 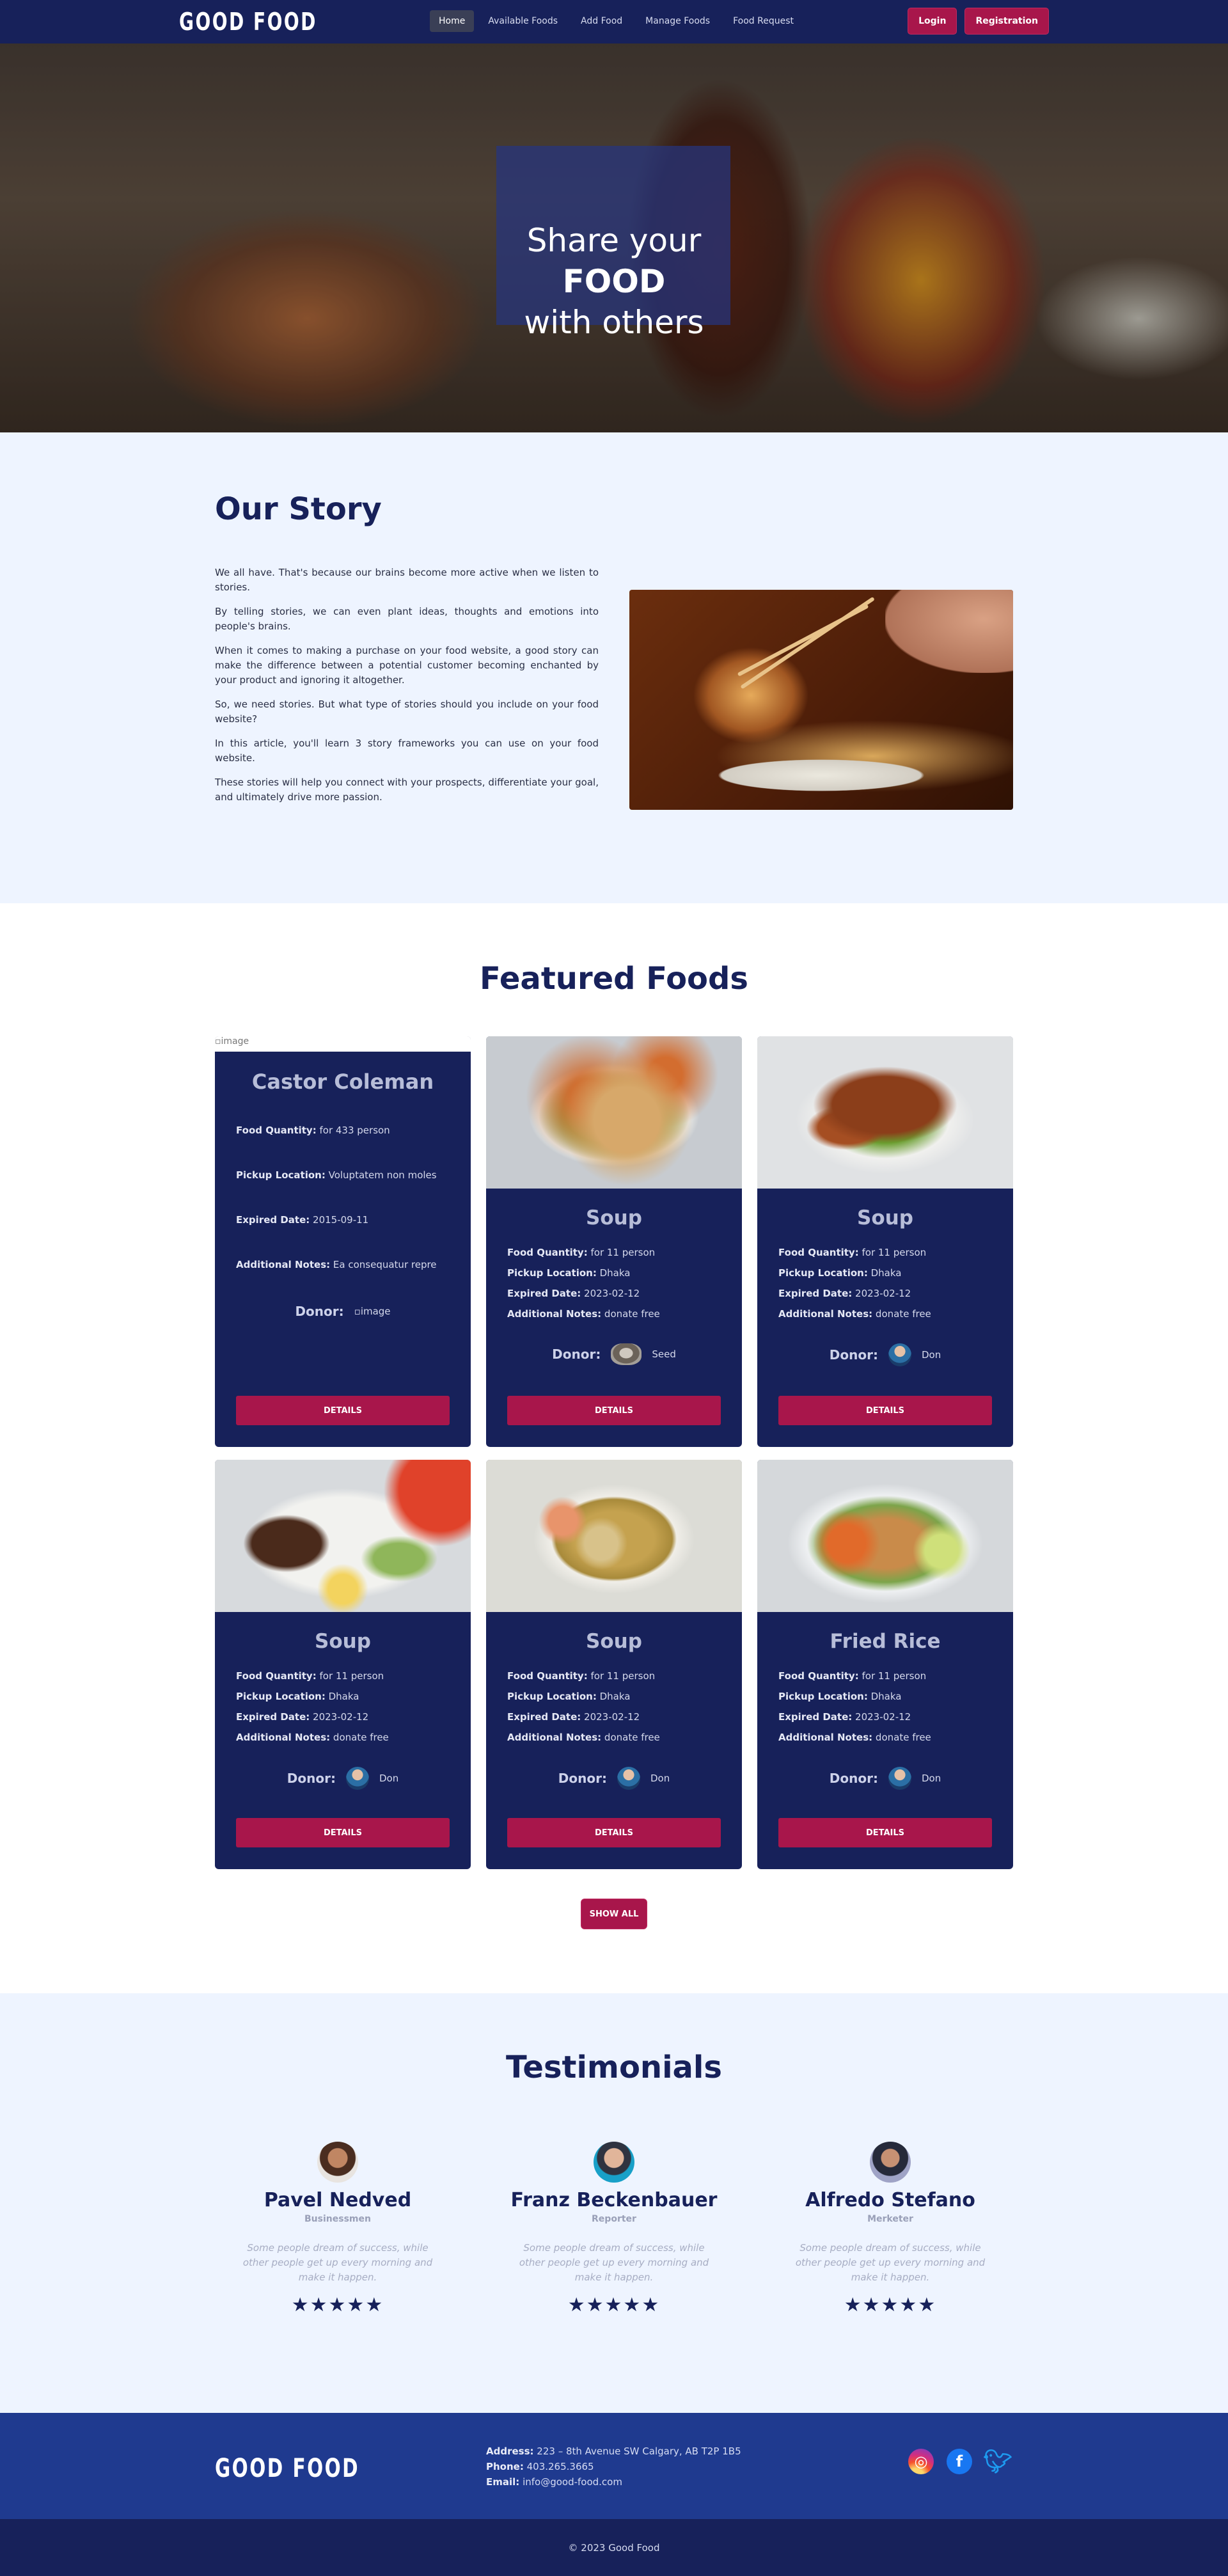 What do you see at coordinates (932, 21) in the screenshot?
I see `login-button: Login` at bounding box center [932, 21].